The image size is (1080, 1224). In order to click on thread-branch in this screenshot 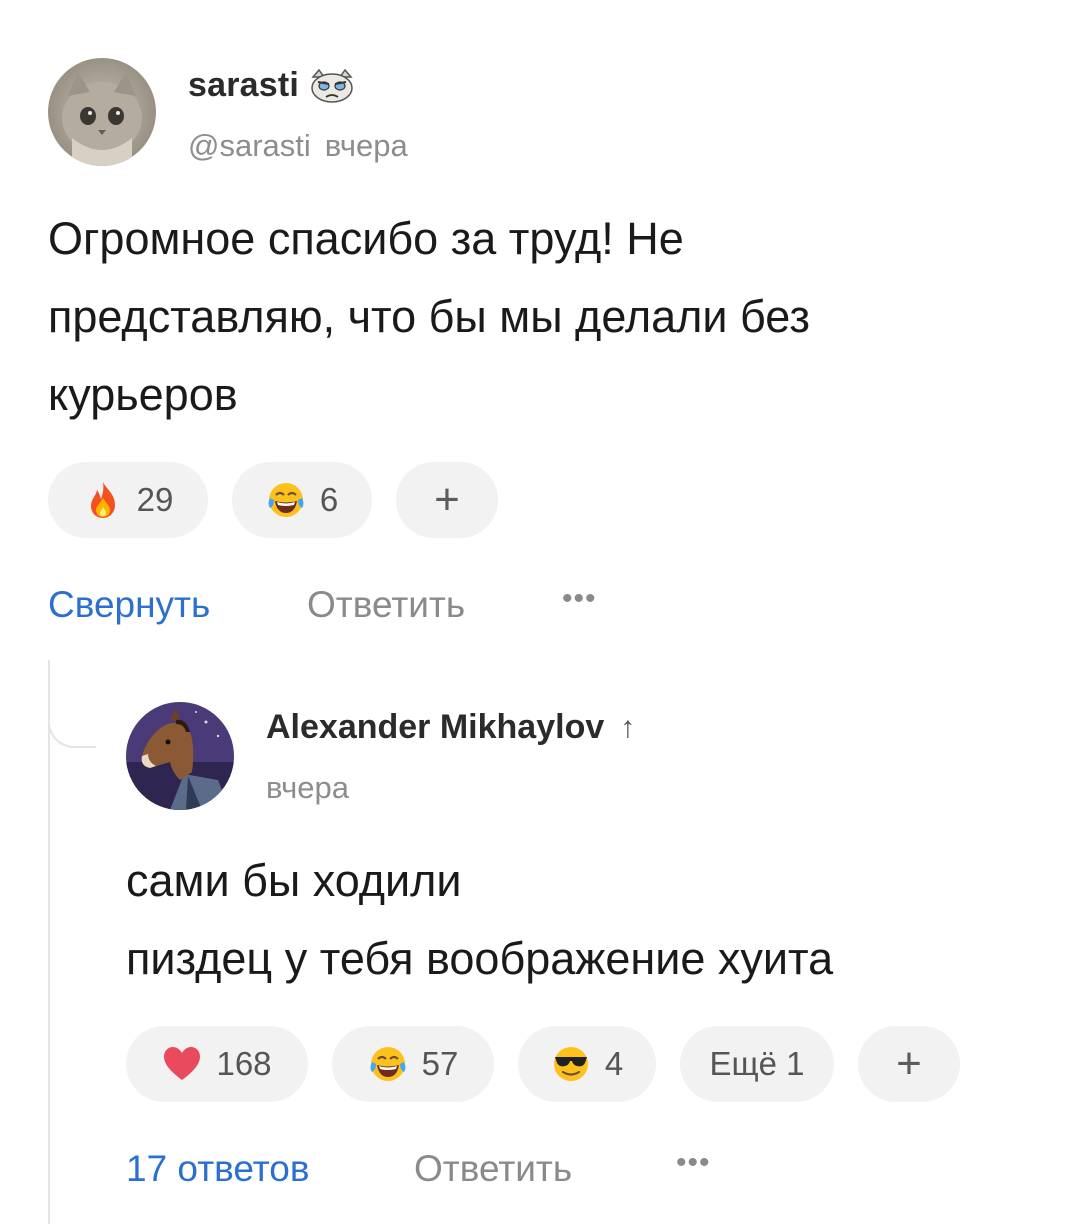, I will do `click(72, 704)`.